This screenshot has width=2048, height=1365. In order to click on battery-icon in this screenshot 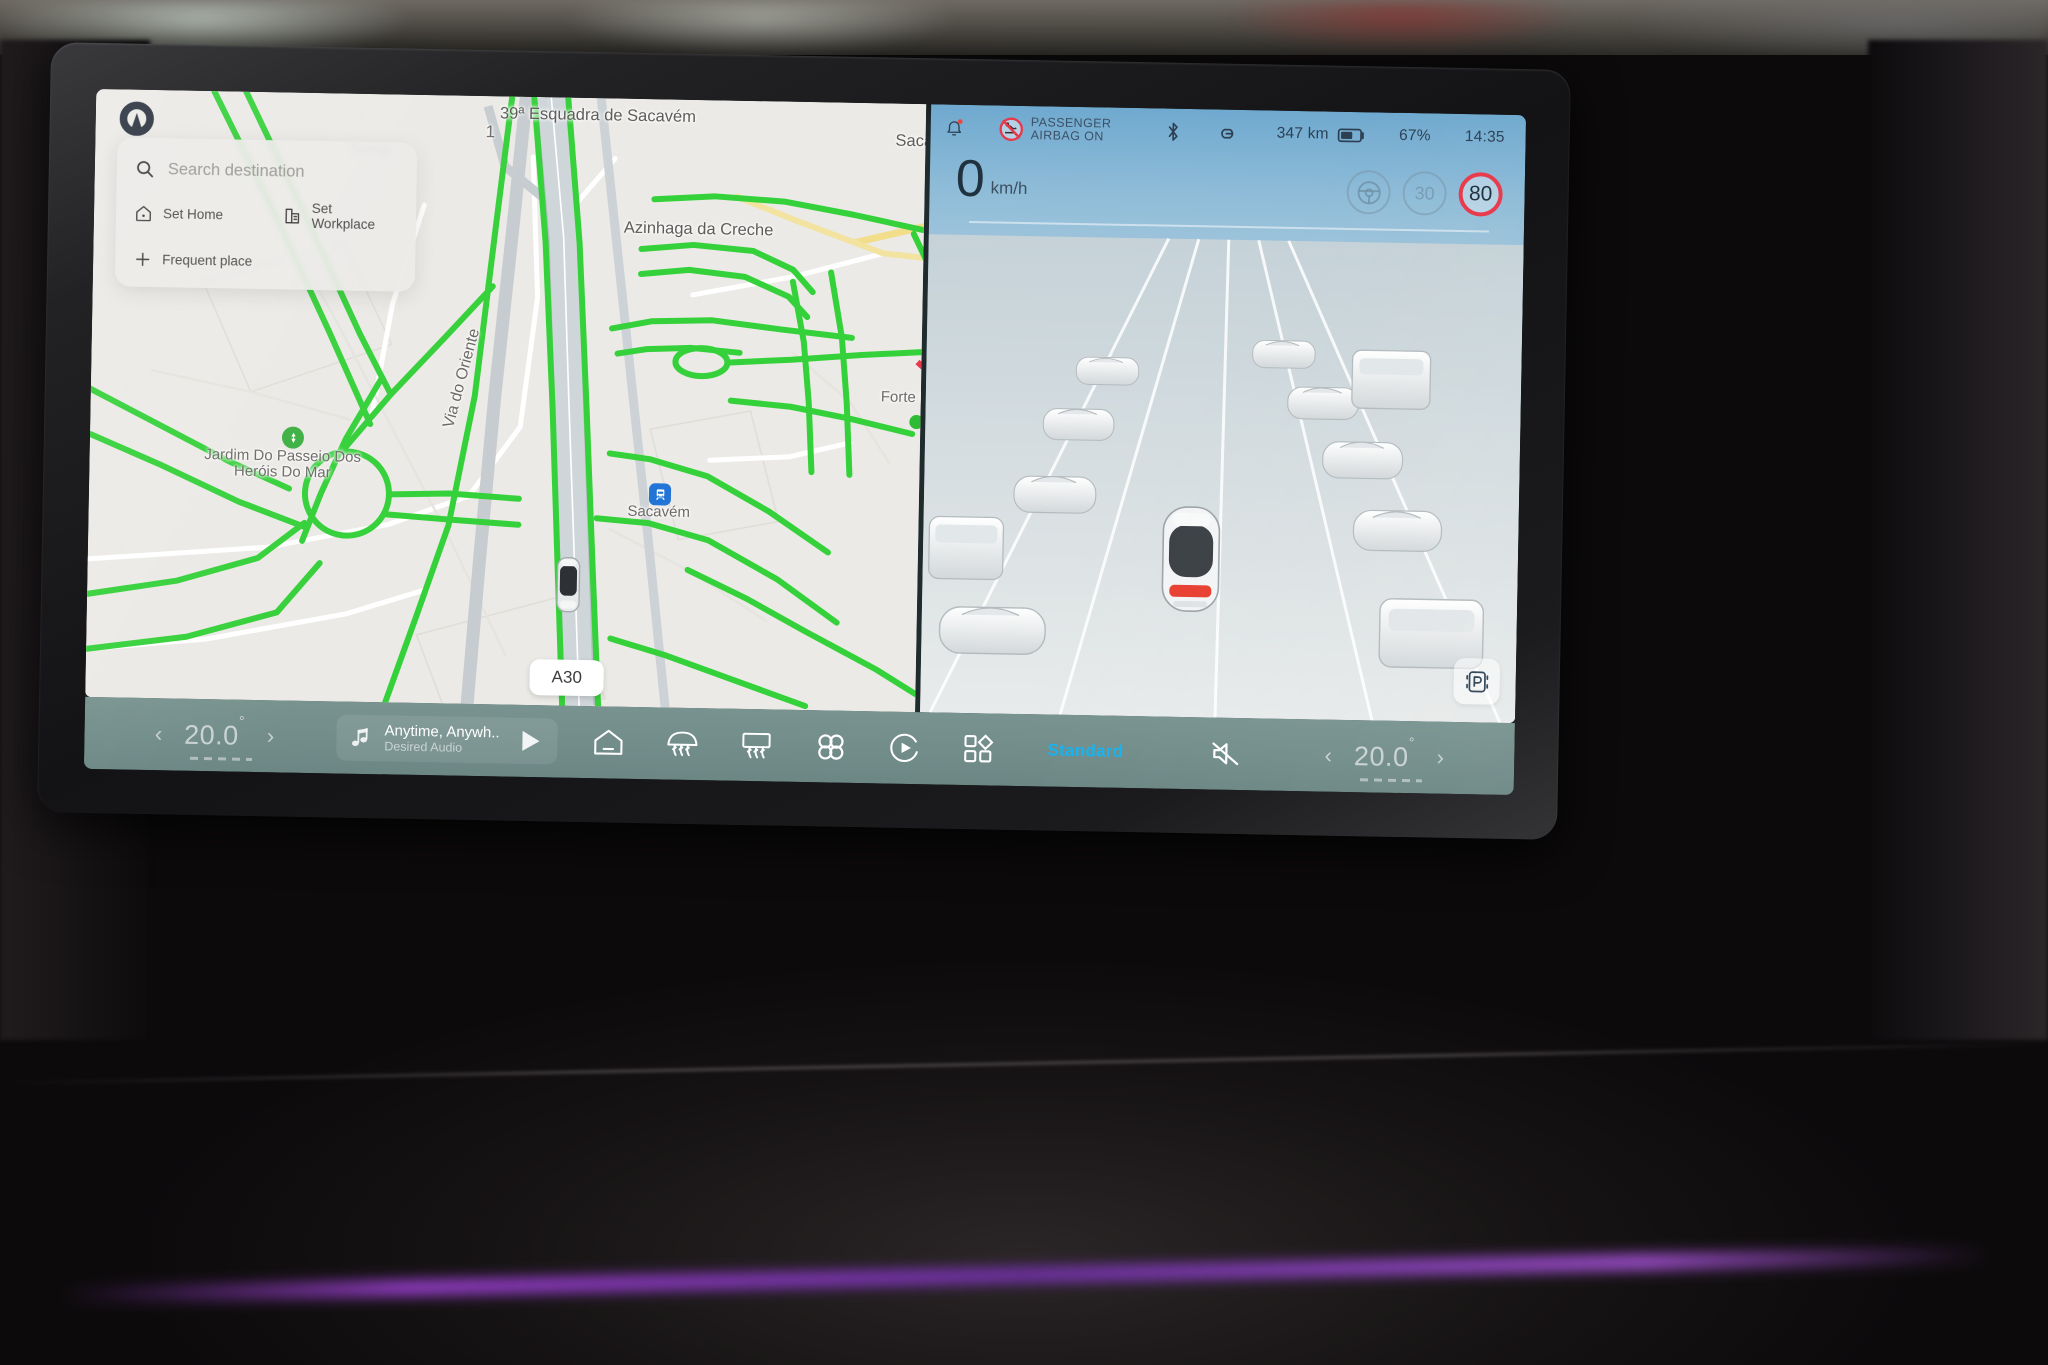, I will do `click(1350, 134)`.